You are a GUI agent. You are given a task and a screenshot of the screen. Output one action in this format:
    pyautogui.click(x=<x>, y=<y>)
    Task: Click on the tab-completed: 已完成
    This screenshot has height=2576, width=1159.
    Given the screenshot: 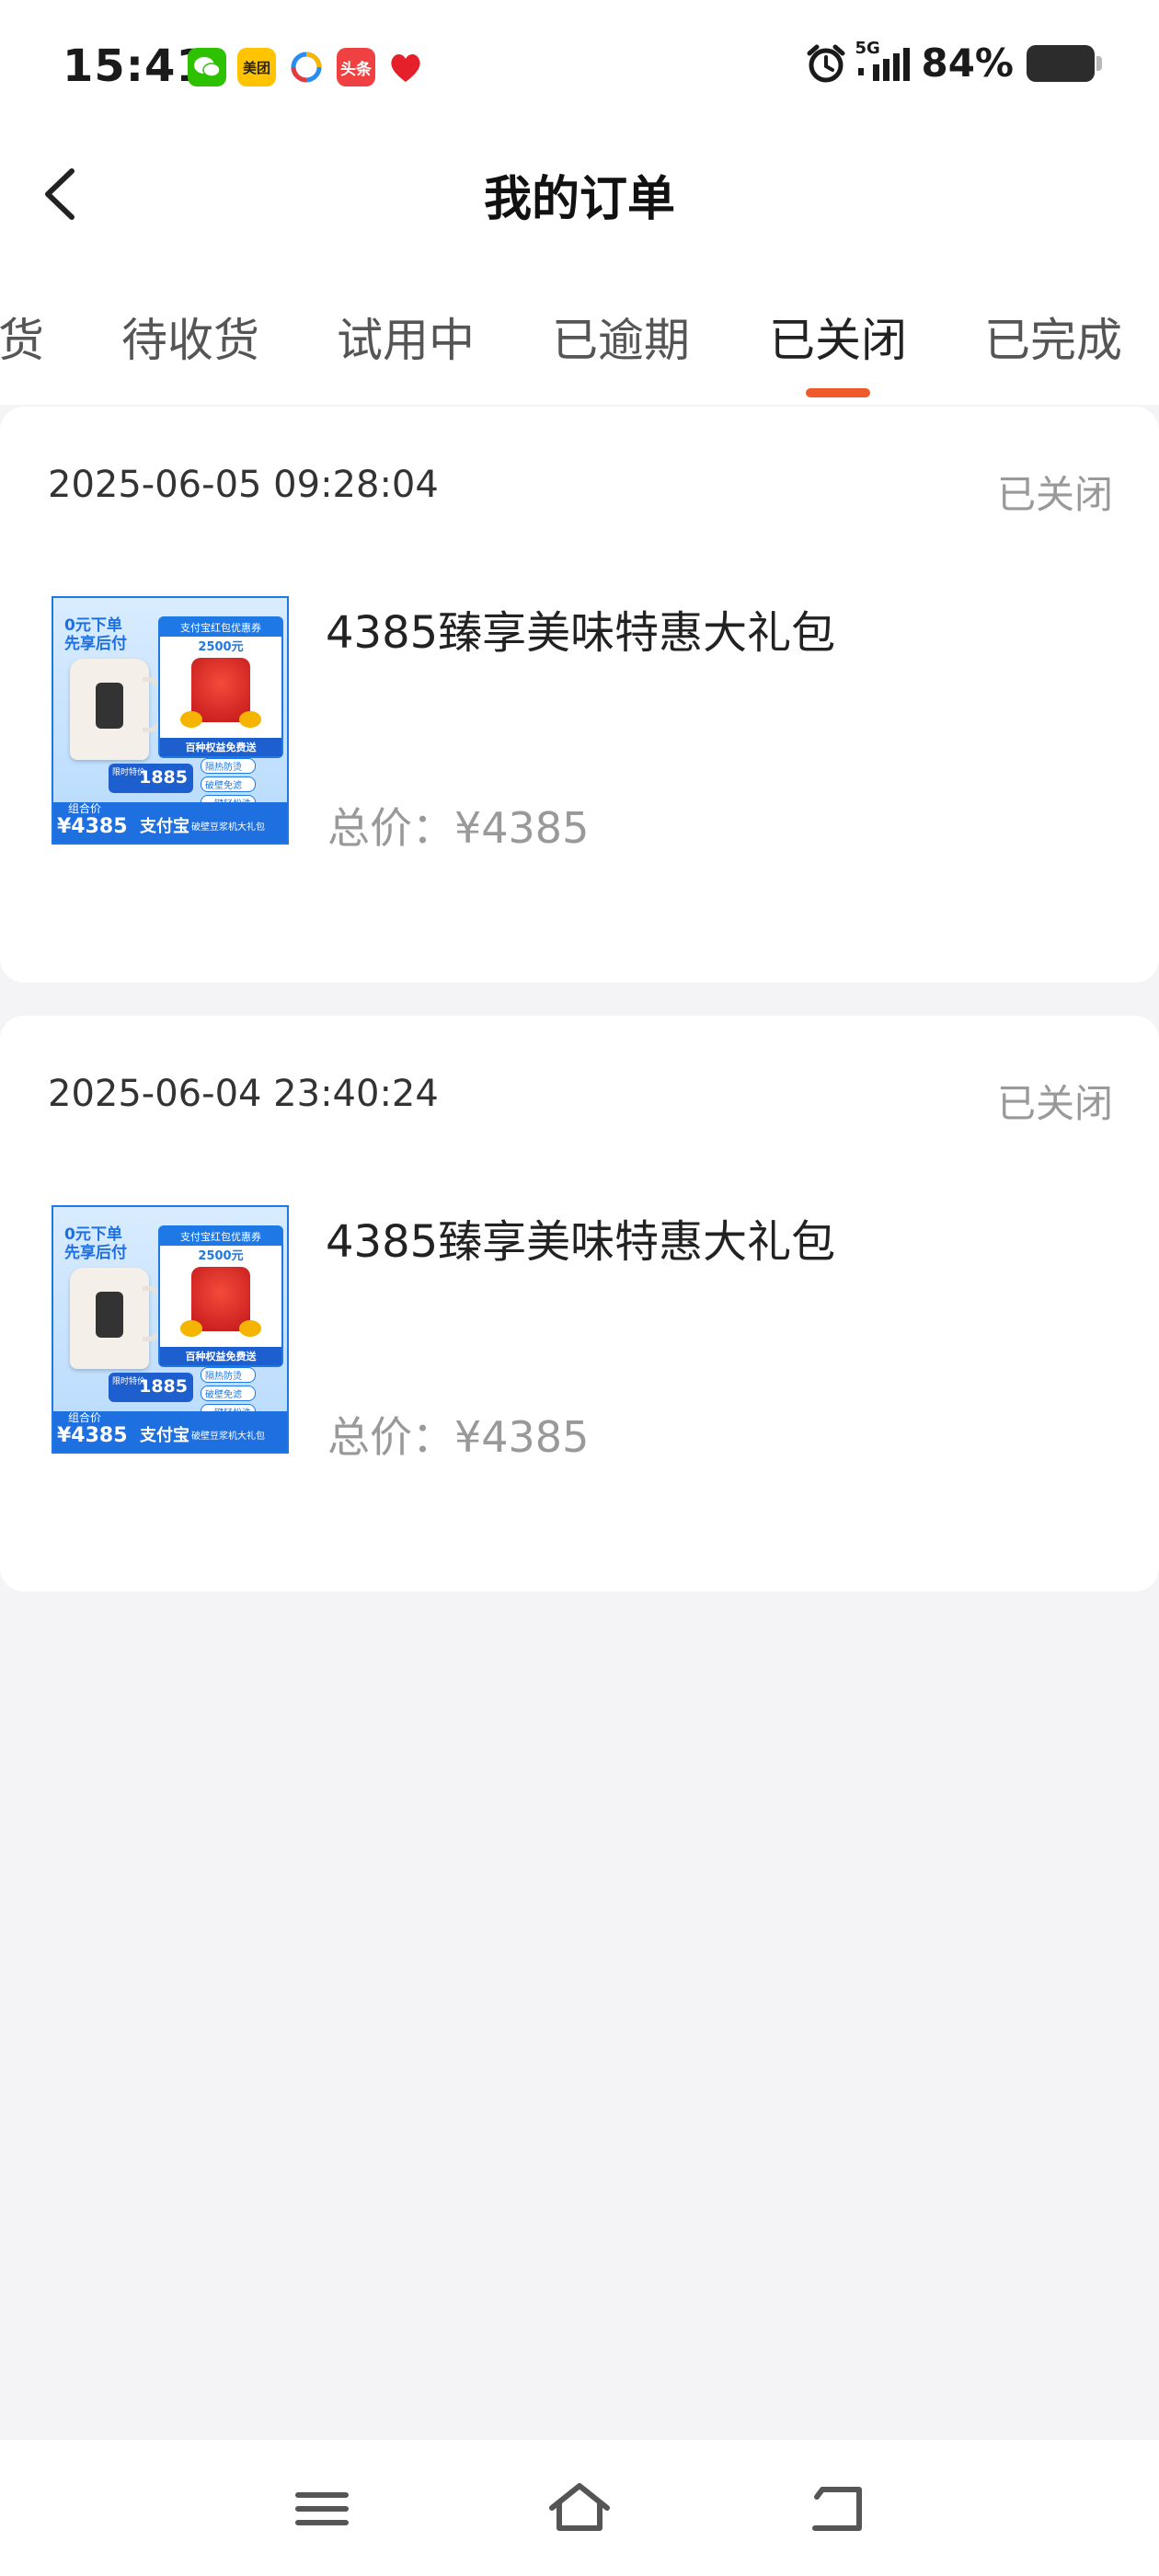 What is the action you would take?
    pyautogui.click(x=1053, y=337)
    